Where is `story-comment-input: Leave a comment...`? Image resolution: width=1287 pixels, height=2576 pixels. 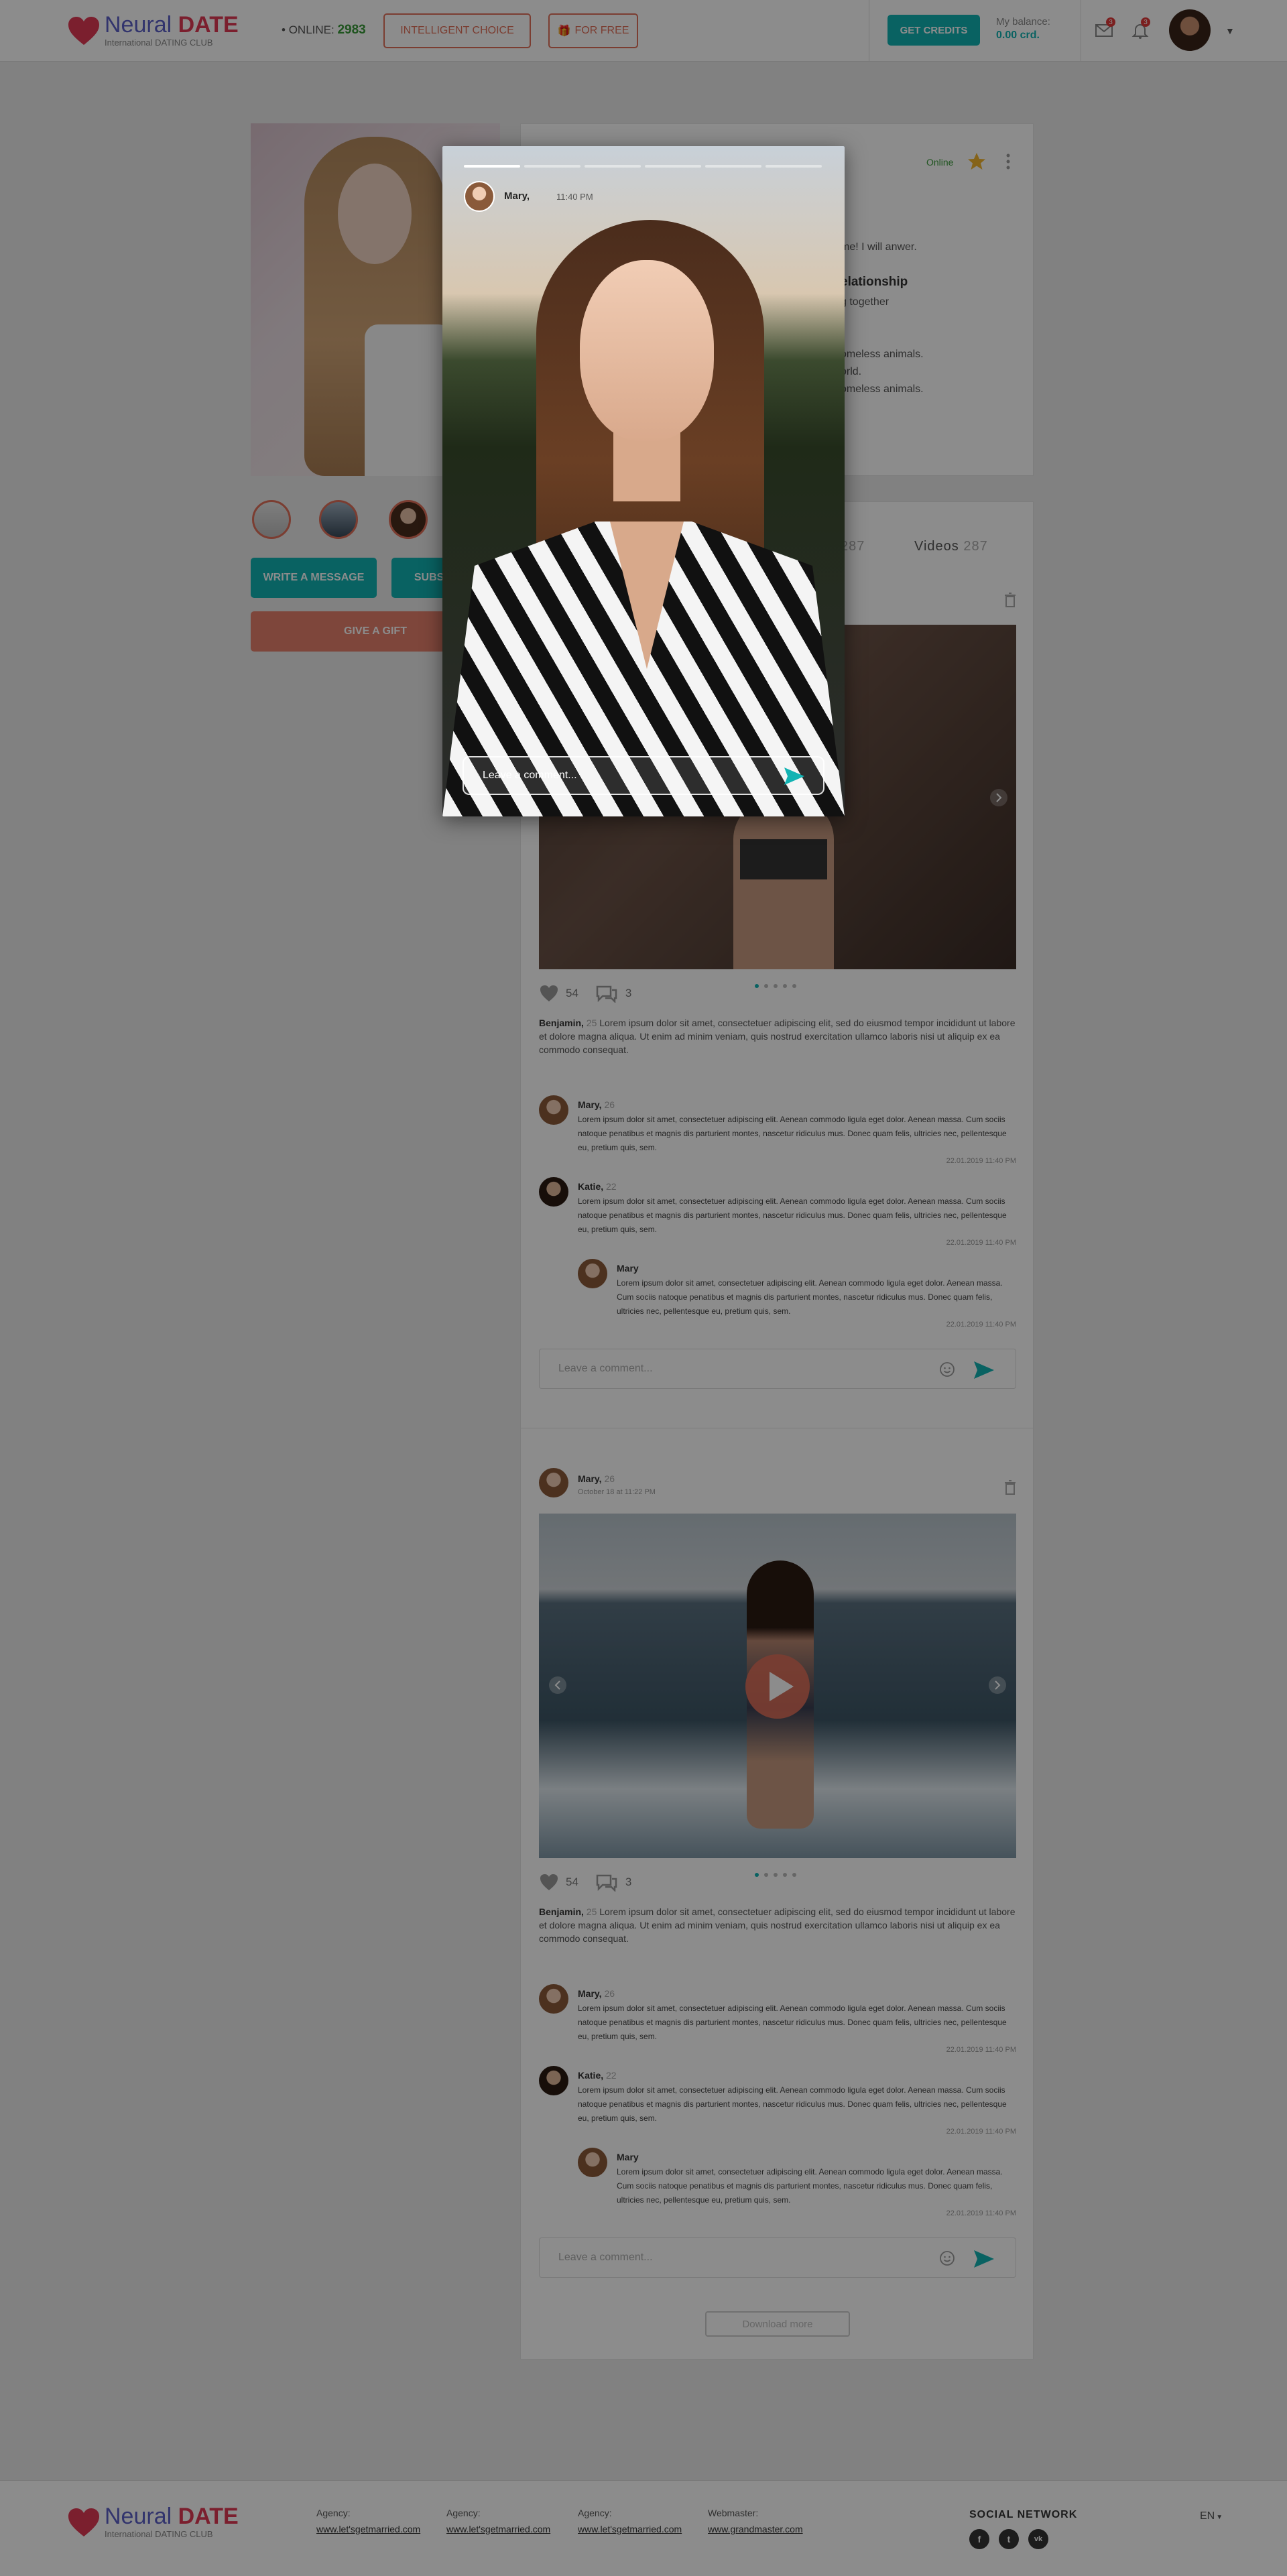
story-comment-input: Leave a comment... is located at coordinates (643, 775).